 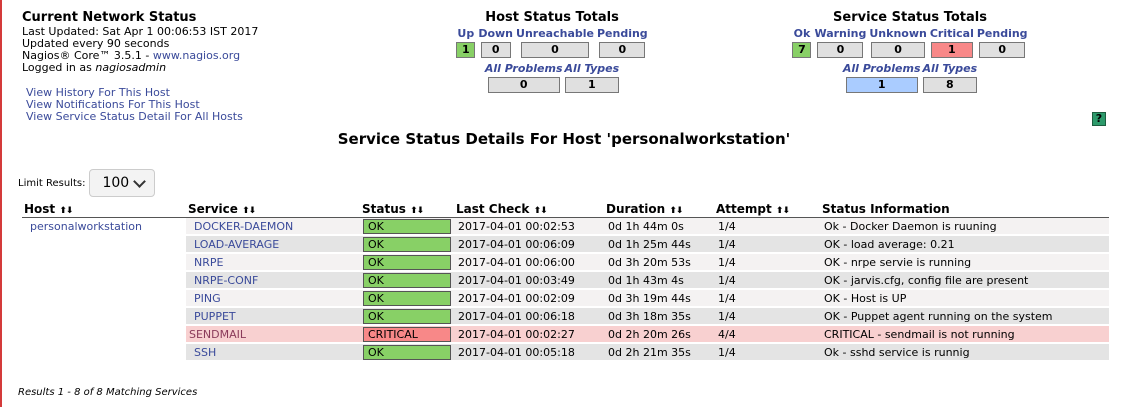 I want to click on duration: 0d 2h 20m 26s, so click(x=659, y=334).